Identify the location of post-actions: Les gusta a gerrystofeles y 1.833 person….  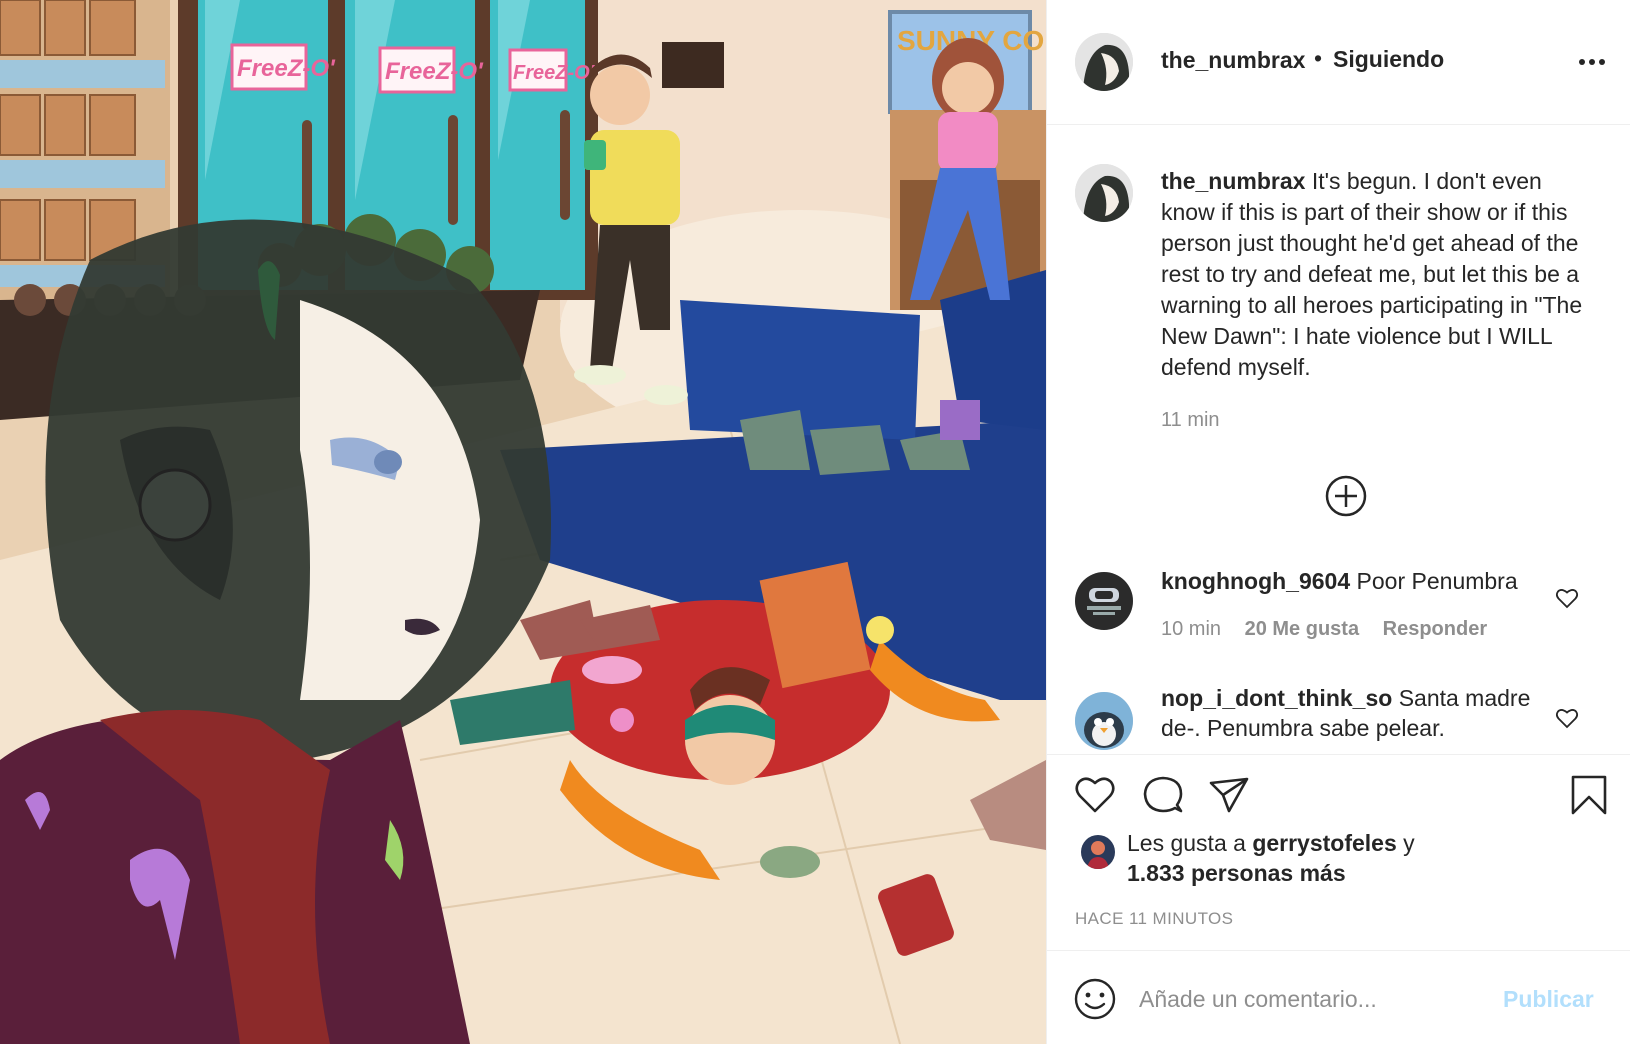
(1338, 899).